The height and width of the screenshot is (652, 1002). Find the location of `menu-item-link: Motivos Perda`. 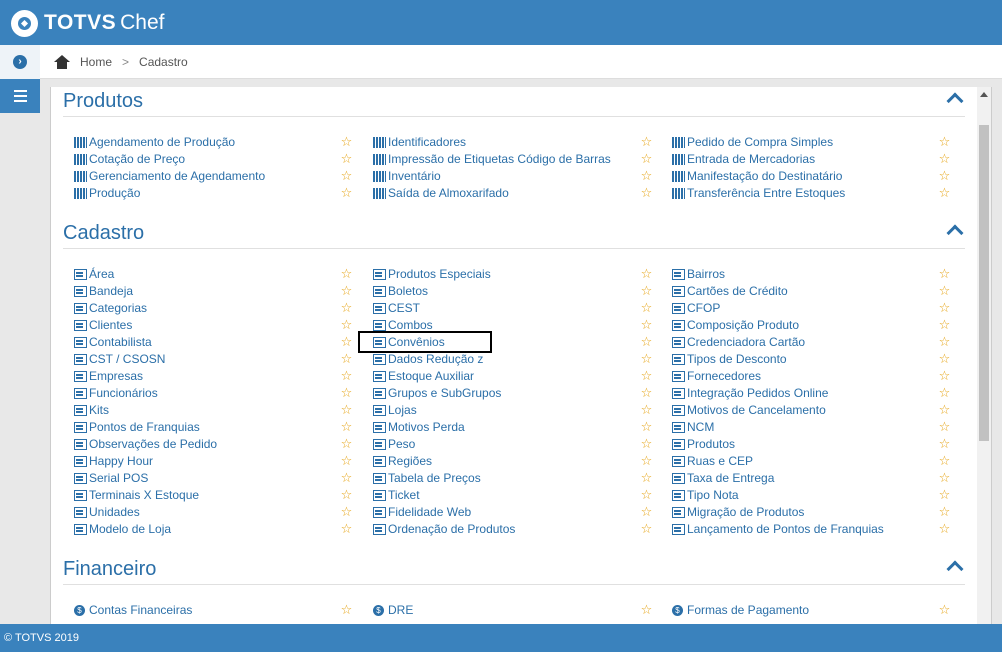

menu-item-link: Motivos Perda is located at coordinates (419, 427).